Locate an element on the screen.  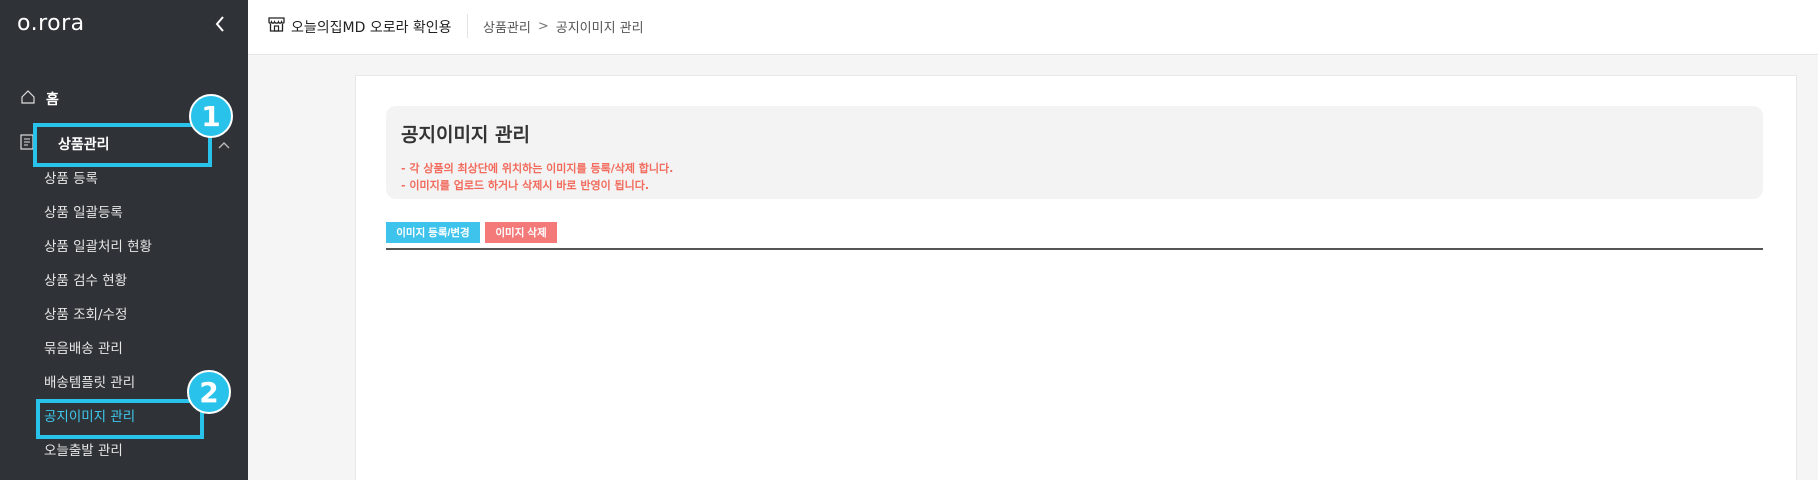
top-header: 오늘의집MD 오로라 확인용 상품관리 > 공지이미지 관리 is located at coordinates (1033, 27).